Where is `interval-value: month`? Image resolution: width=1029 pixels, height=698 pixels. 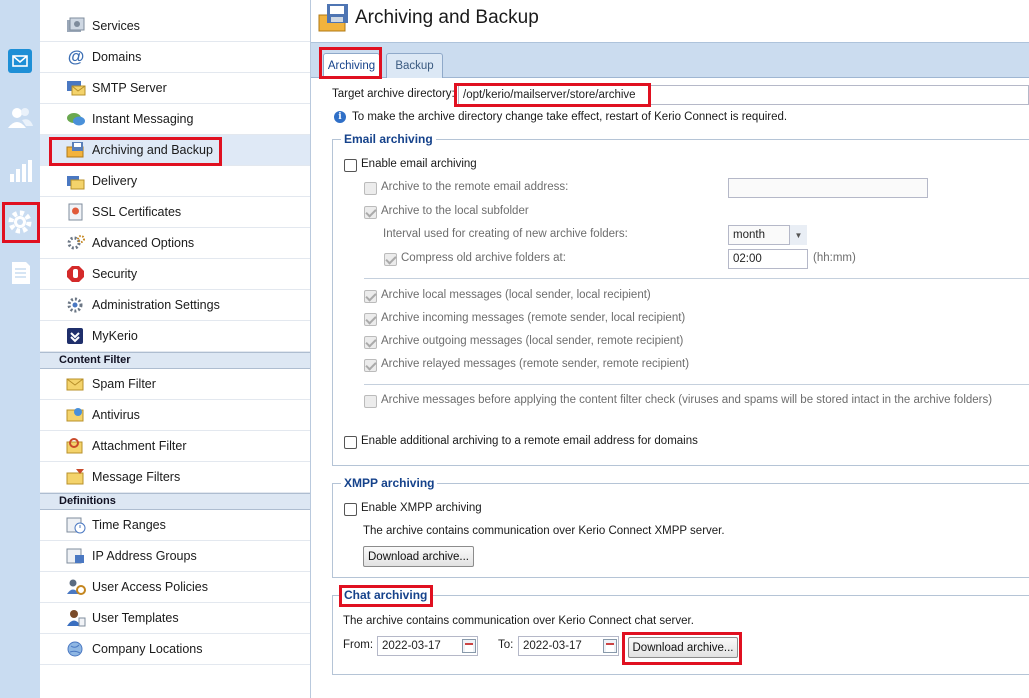 interval-value: month is located at coordinates (749, 235).